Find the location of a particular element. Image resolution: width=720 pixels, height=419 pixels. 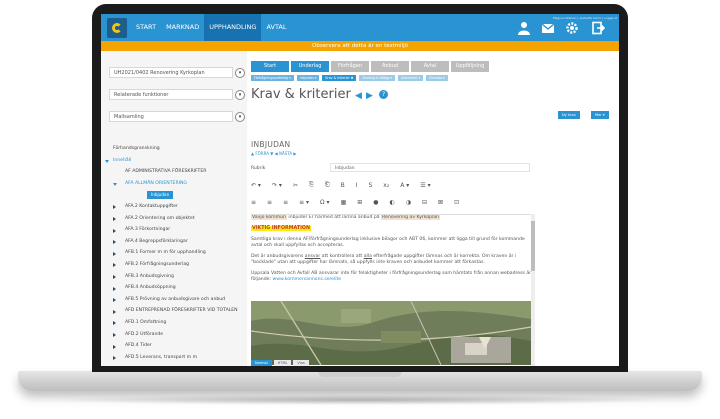

next-arrow-icon: ▶ is located at coordinates (369, 96).